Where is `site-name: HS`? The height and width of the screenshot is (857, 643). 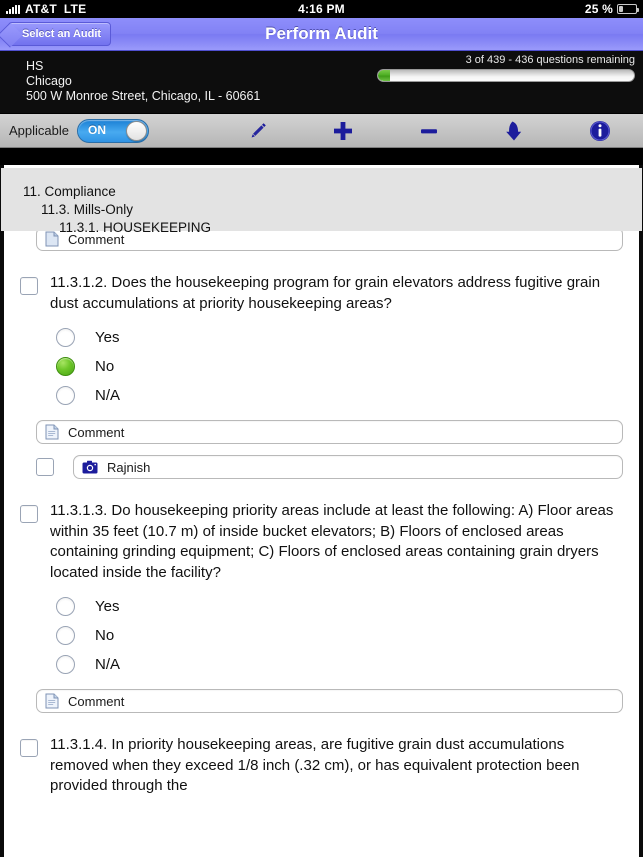
site-name: HS is located at coordinates (35, 66).